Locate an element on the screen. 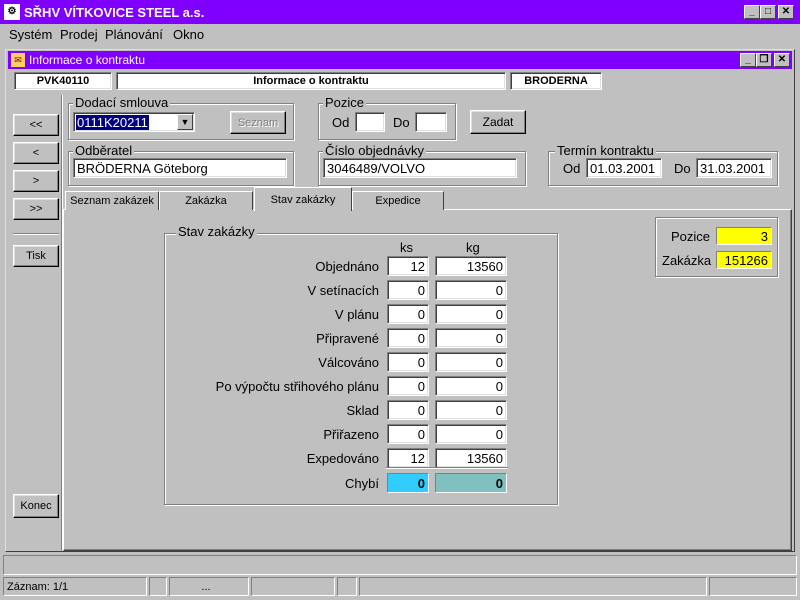 The image size is (800, 600). term-from-input: 01.03.2001 is located at coordinates (624, 168).